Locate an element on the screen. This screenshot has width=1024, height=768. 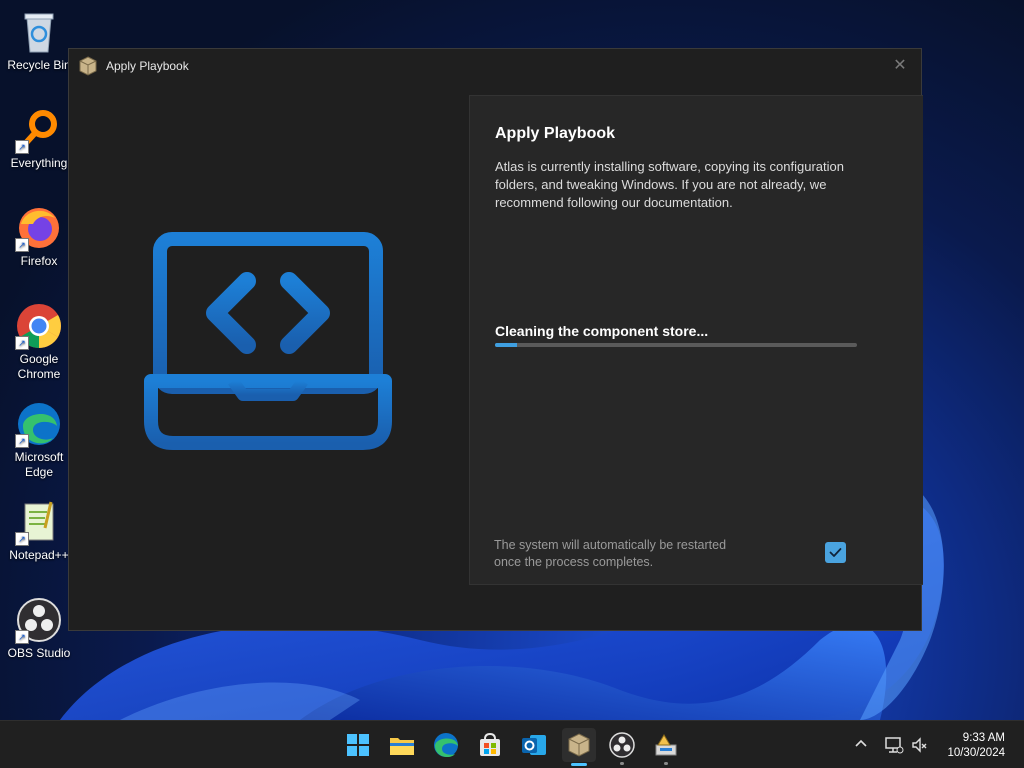
taskbar-outlook is located at coordinates (534, 745).